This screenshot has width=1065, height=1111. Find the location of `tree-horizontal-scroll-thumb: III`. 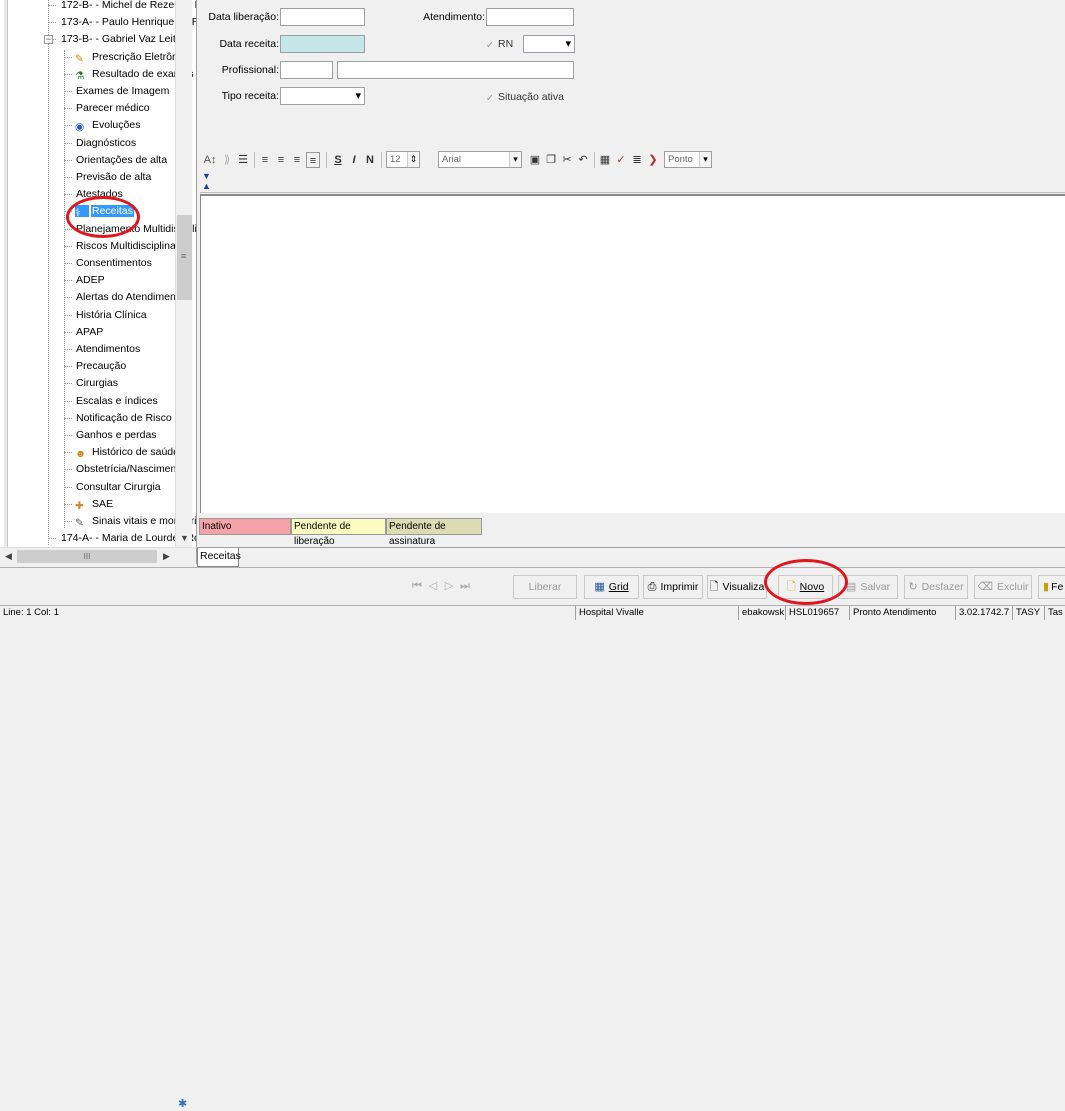

tree-horizontal-scroll-thumb: III is located at coordinates (87, 556).